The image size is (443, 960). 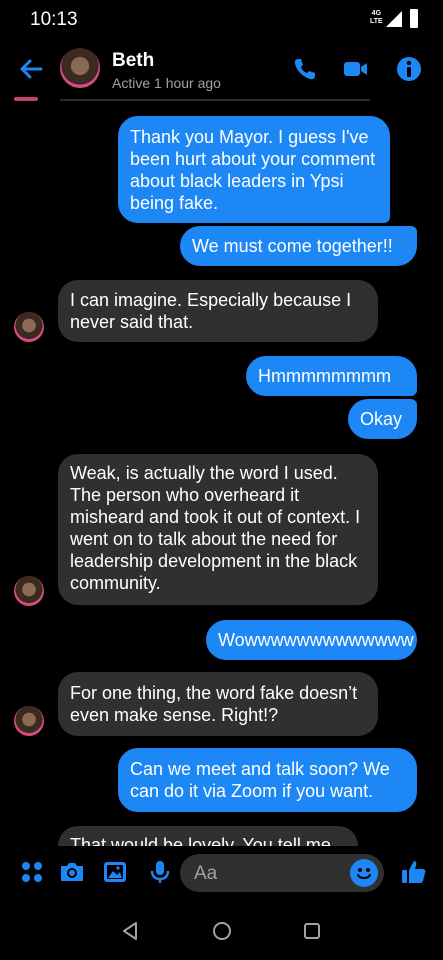 I want to click on contact-status: Active 1 hour ago, so click(x=166, y=83).